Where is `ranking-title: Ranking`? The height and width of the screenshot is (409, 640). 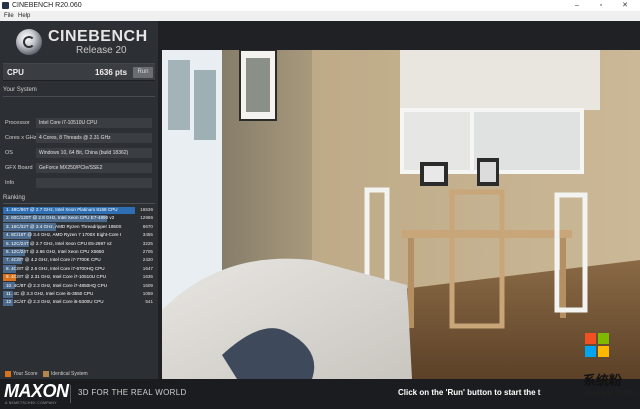
ranking-title: Ranking is located at coordinates (14, 198).